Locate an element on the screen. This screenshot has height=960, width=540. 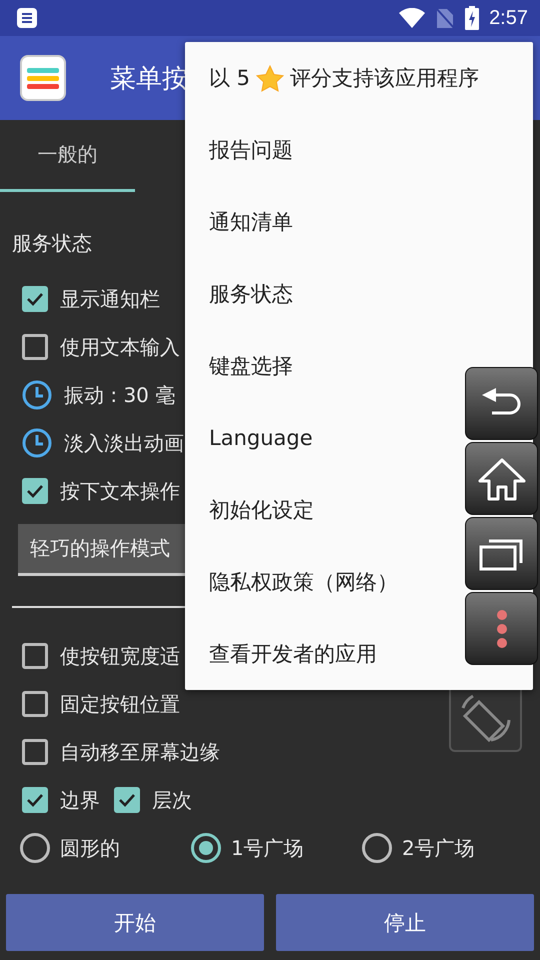
menu-item: 报告问题 is located at coordinates (239, 150).